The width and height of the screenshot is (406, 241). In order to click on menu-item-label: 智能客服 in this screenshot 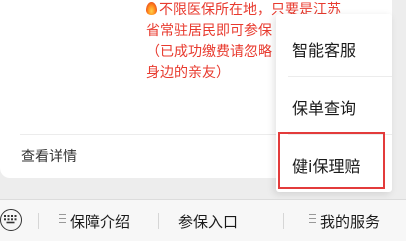, I will do `click(324, 50)`.